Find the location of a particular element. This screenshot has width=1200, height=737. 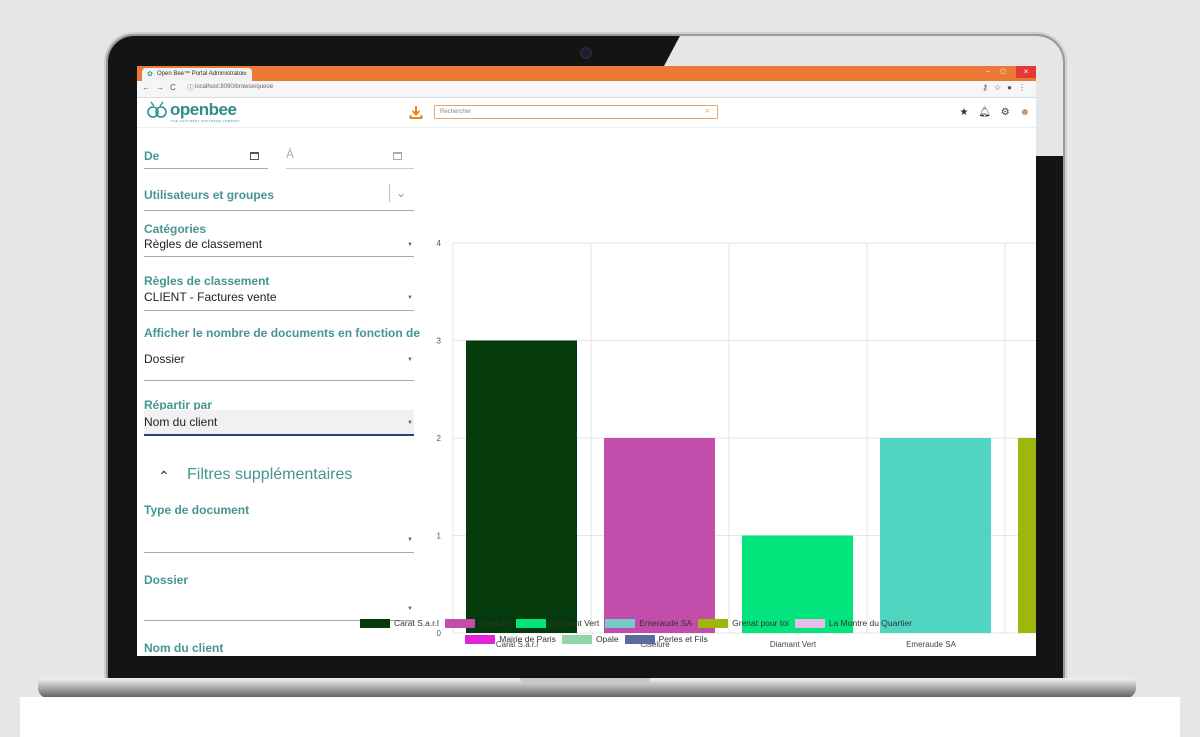

y-tick-label: 4 is located at coordinates (439, 243).